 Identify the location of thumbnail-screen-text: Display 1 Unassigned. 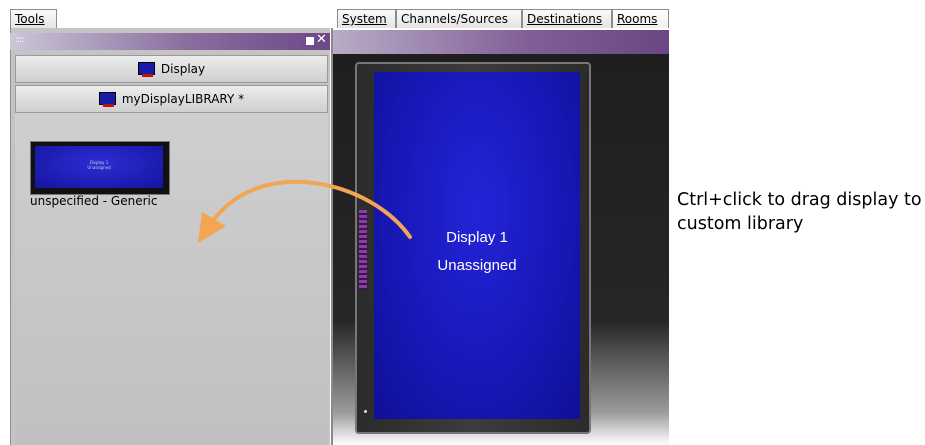
(99, 165).